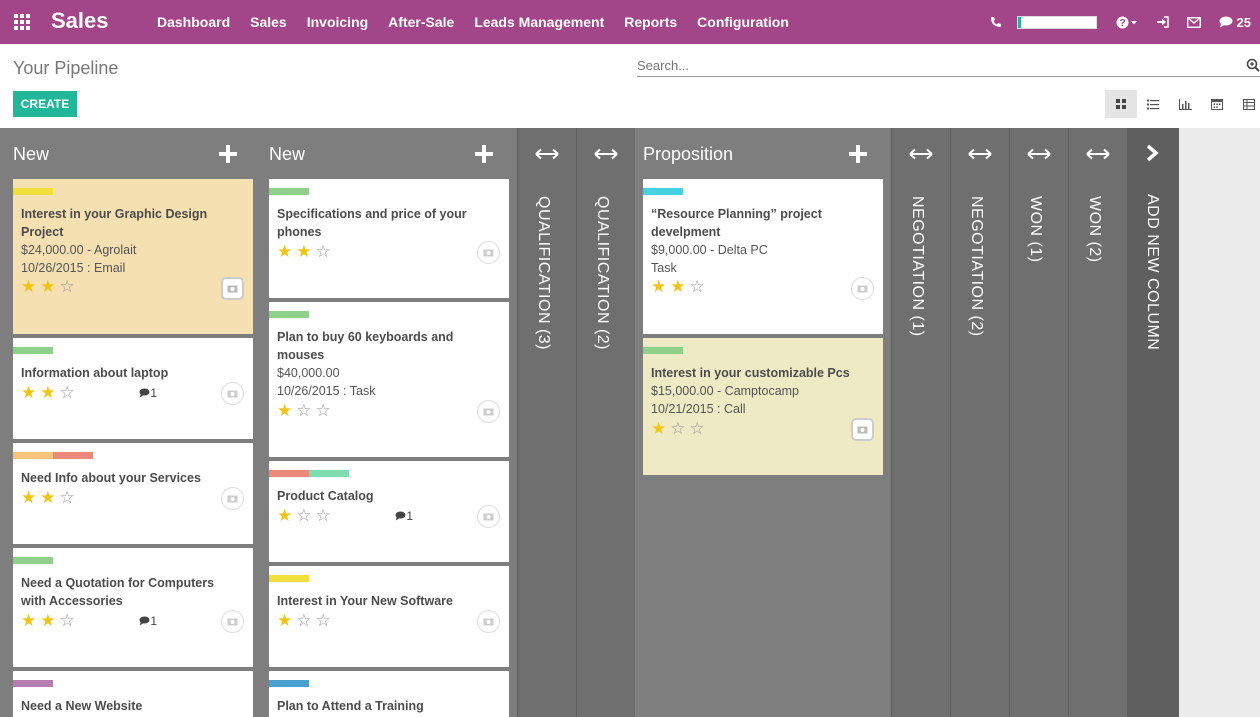  What do you see at coordinates (193, 22) in the screenshot?
I see `menu-dashboard: Dashboard` at bounding box center [193, 22].